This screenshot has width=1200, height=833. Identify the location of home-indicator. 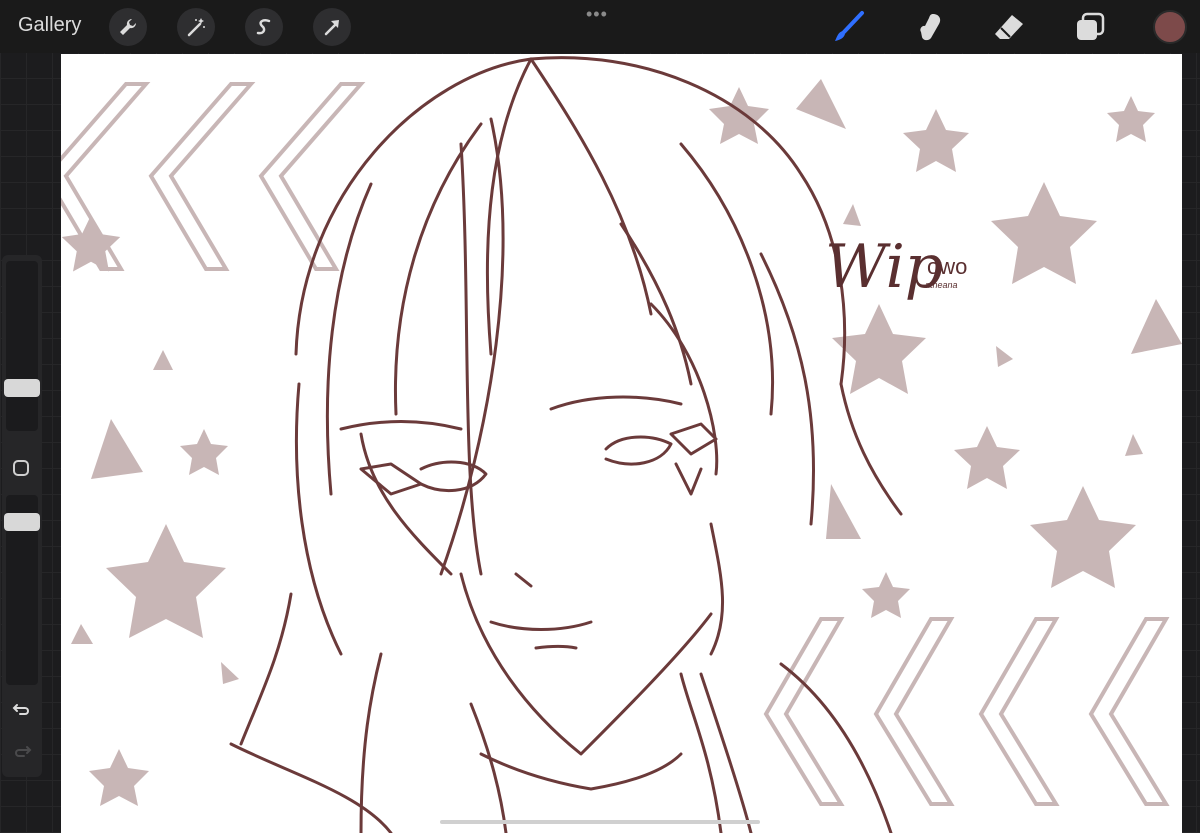
(600, 822).